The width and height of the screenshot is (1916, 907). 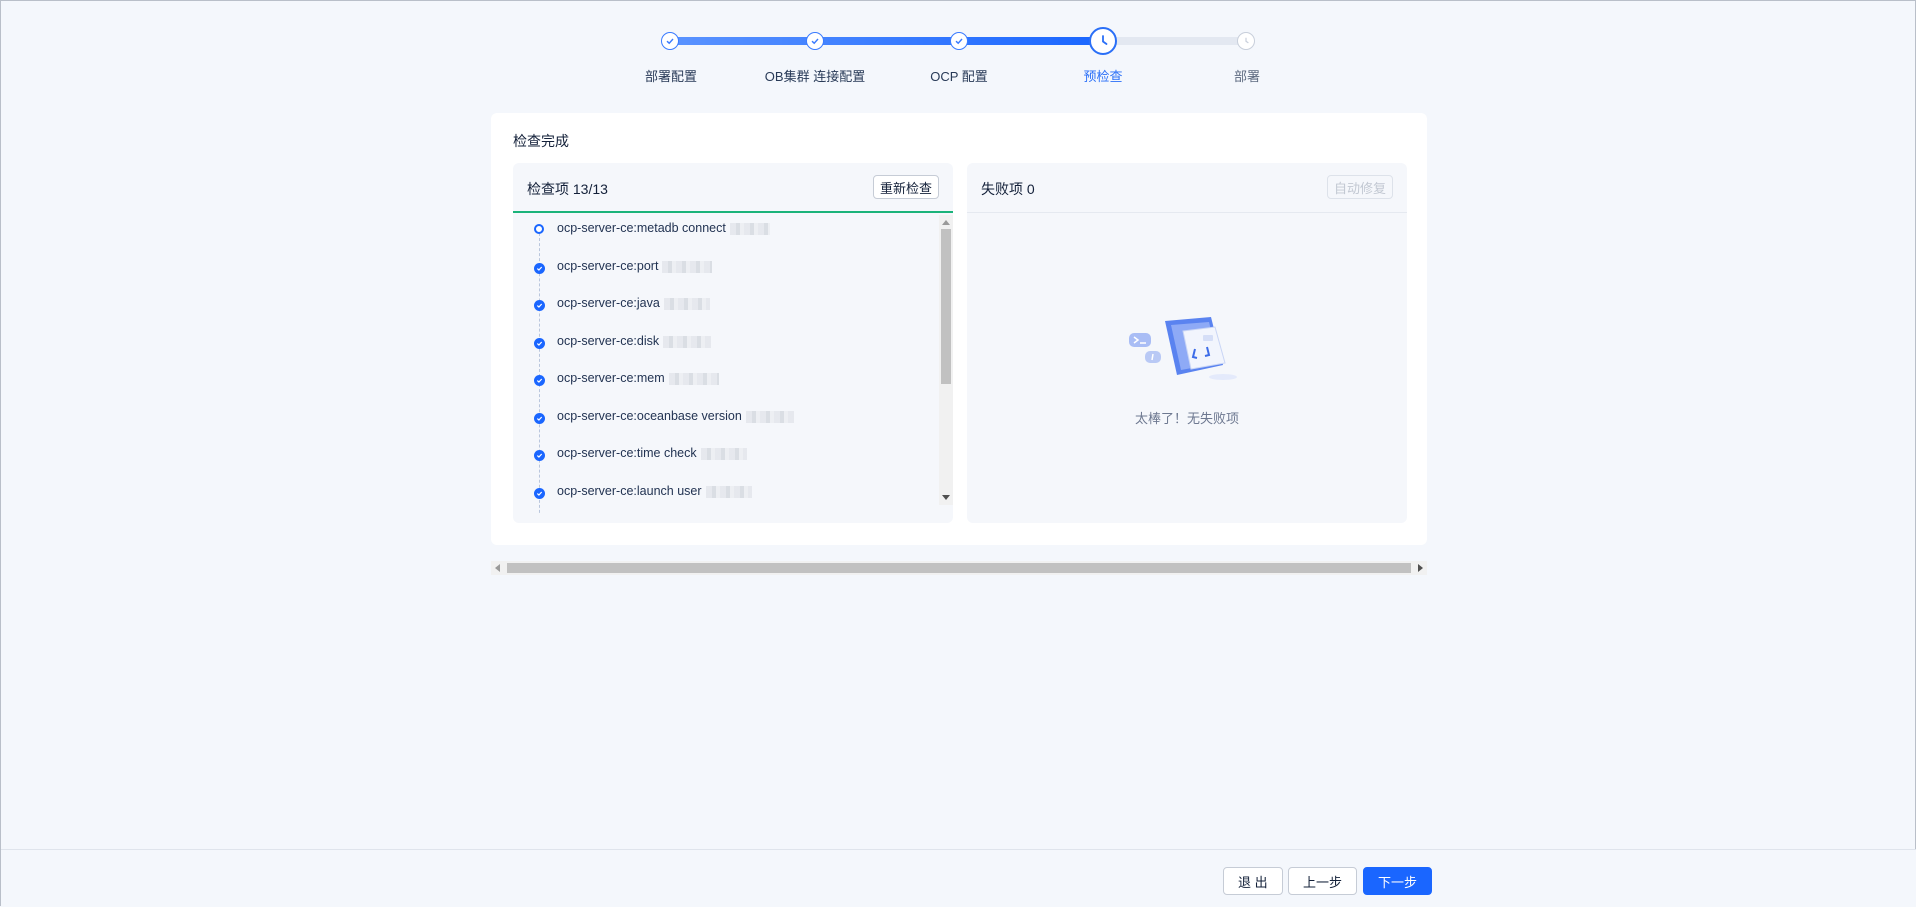 I want to click on scrollbar-thumb, so click(x=946, y=306).